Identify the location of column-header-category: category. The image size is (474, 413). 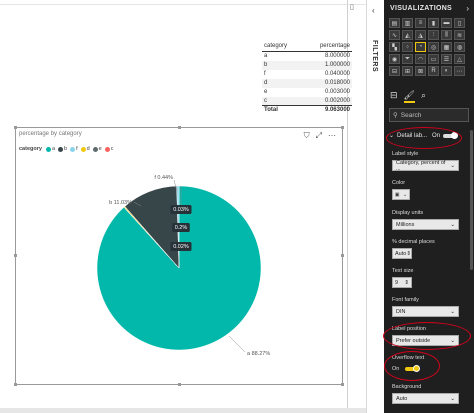
(282, 47).